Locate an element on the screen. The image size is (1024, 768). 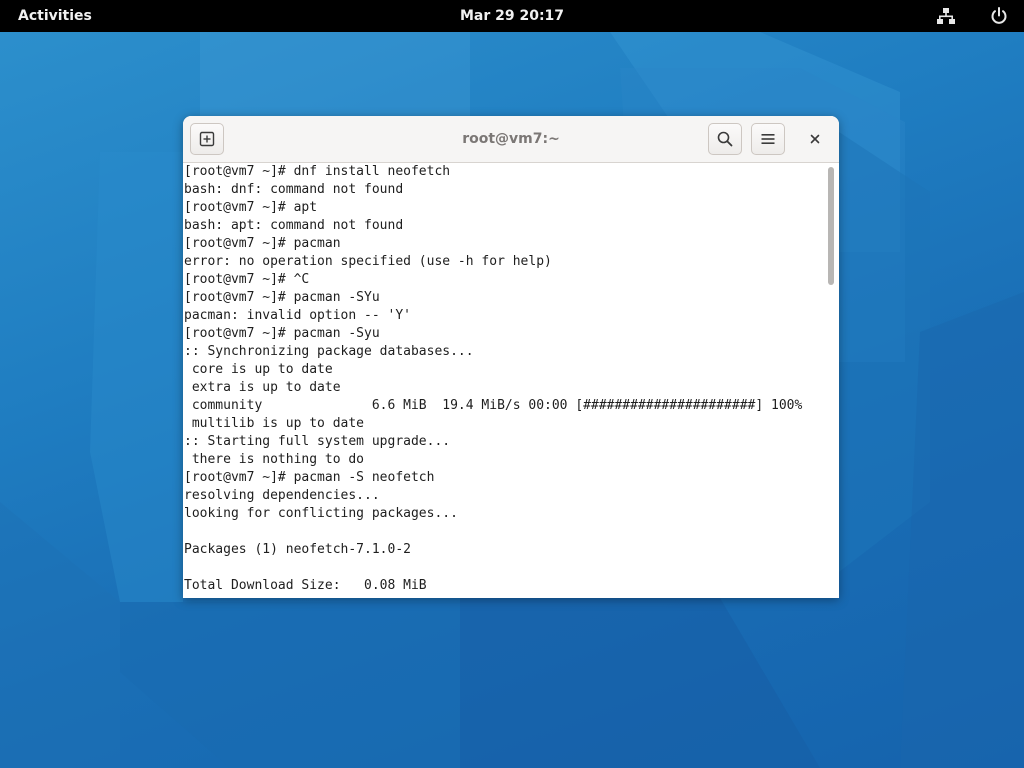
close-button is located at coordinates (815, 139).